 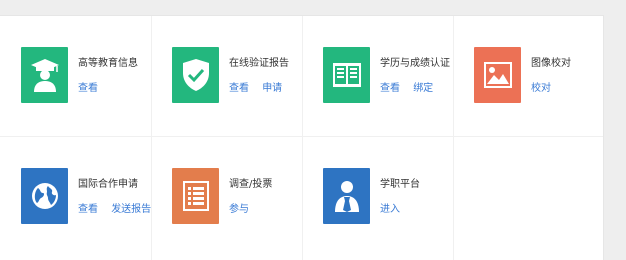 I want to click on service-title: 学历与成绩认证, so click(x=415, y=63).